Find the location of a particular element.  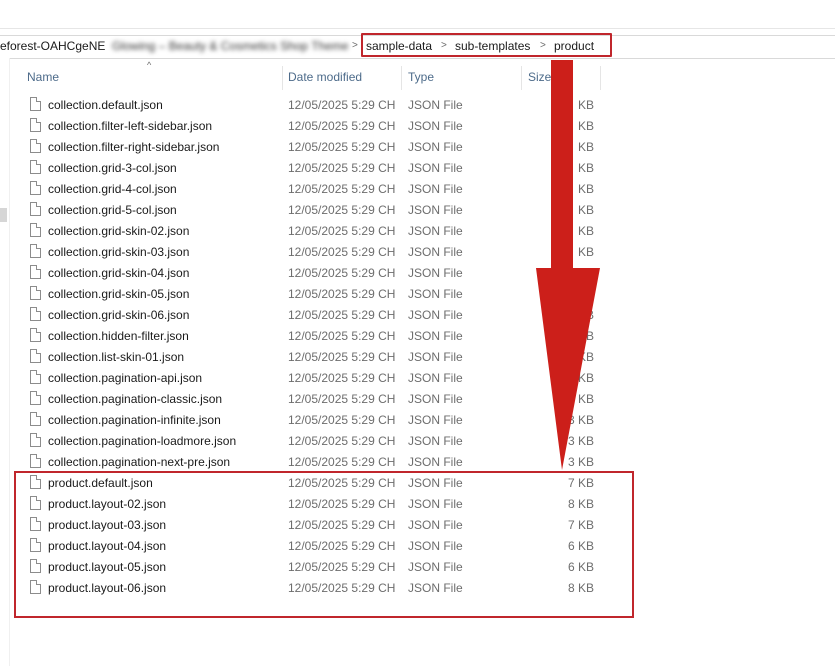

file-name: collection.grid-3-col.json is located at coordinates (112, 168).